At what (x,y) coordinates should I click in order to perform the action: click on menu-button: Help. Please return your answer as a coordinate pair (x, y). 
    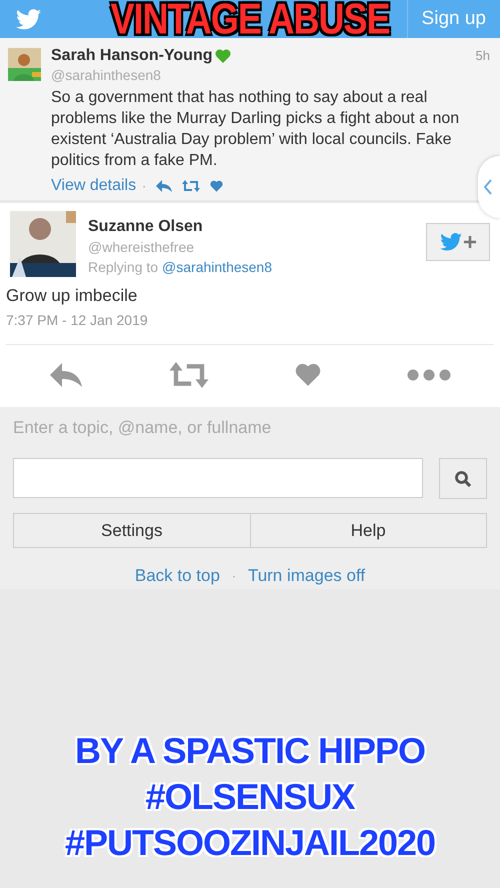
    Looking at the image, I should click on (368, 530).